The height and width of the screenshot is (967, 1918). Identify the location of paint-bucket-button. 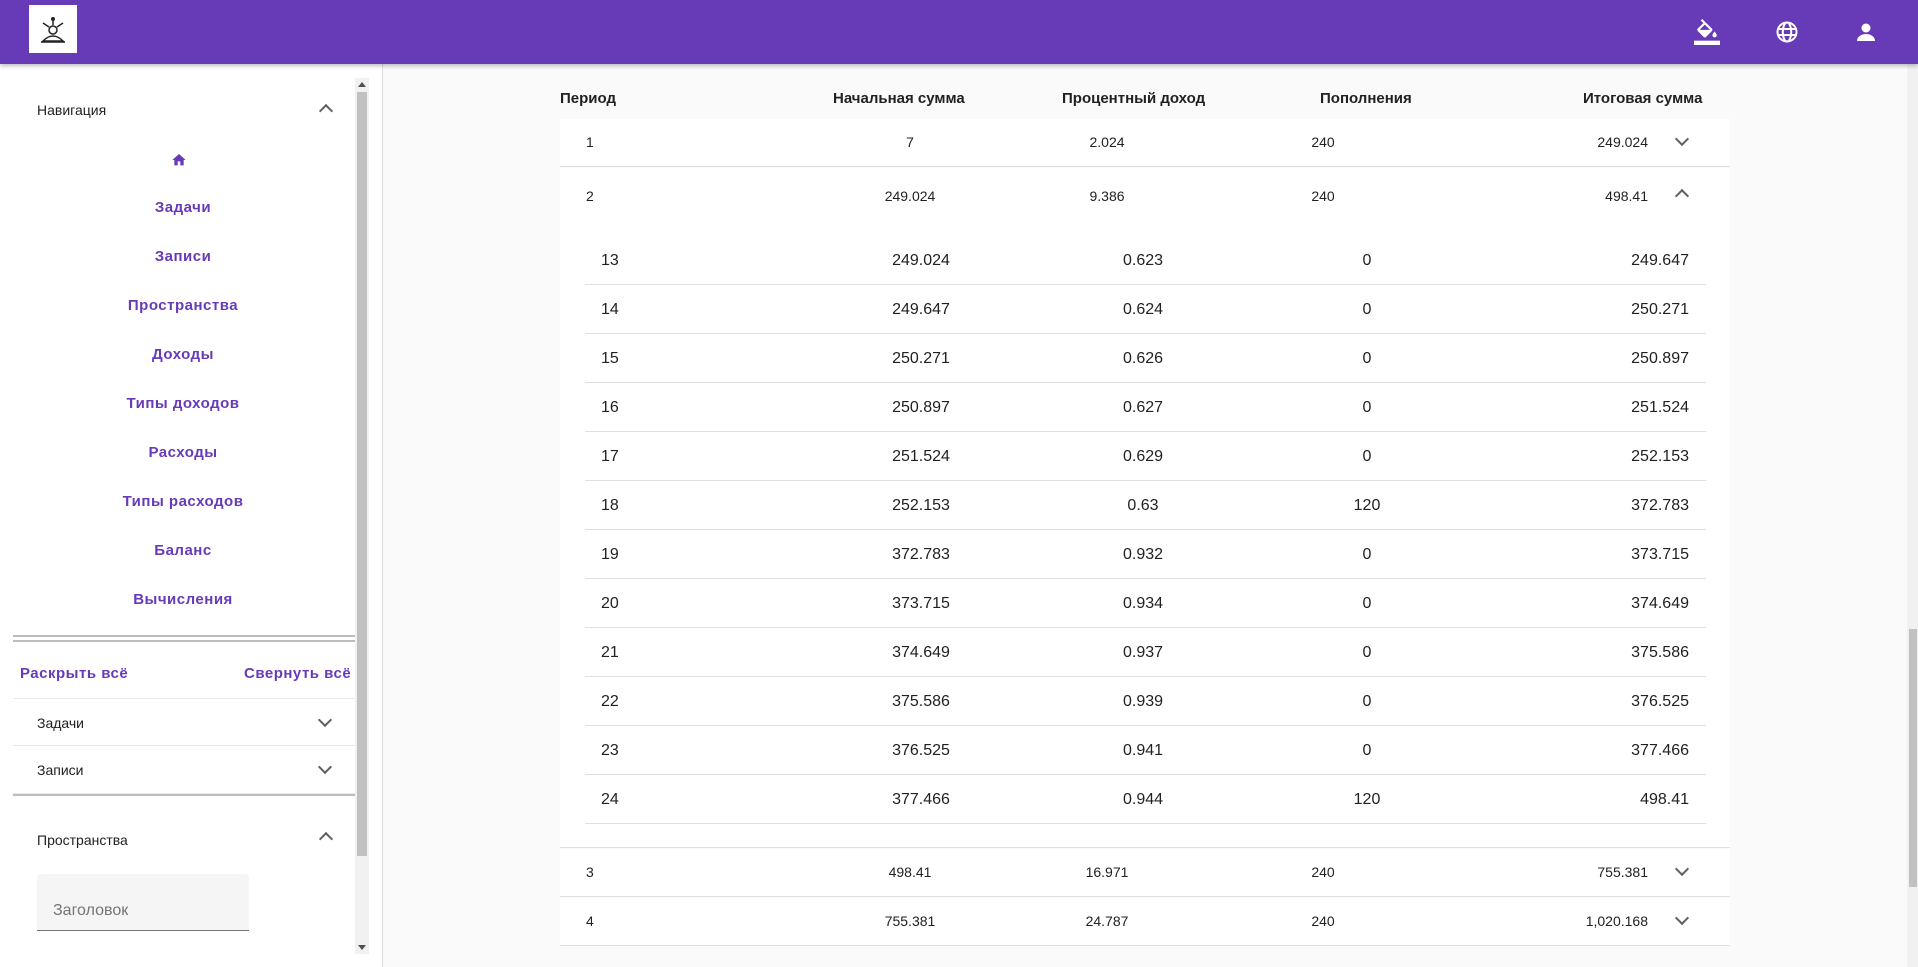
(1707, 32).